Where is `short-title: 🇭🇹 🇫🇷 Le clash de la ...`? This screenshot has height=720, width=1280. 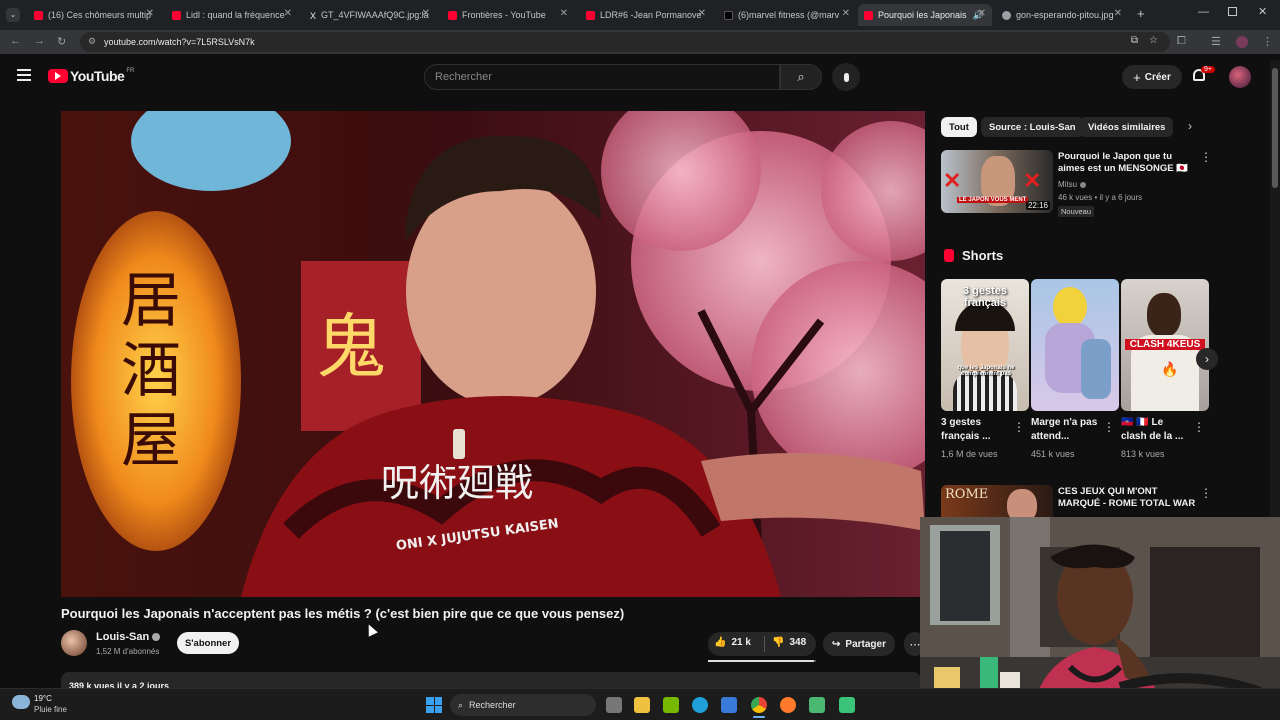 short-title: 🇭🇹 🇫🇷 Le clash de la ... is located at coordinates (1156, 430).